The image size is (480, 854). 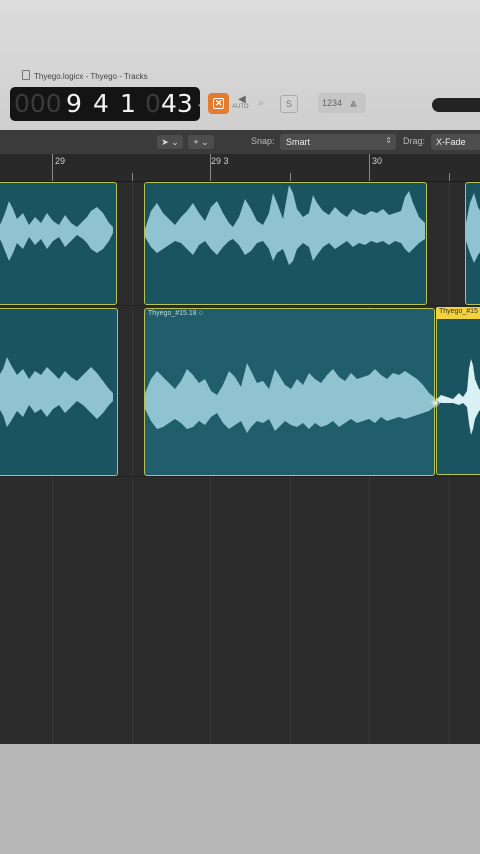 What do you see at coordinates (240, 799) in the screenshot?
I see `empty-area` at bounding box center [240, 799].